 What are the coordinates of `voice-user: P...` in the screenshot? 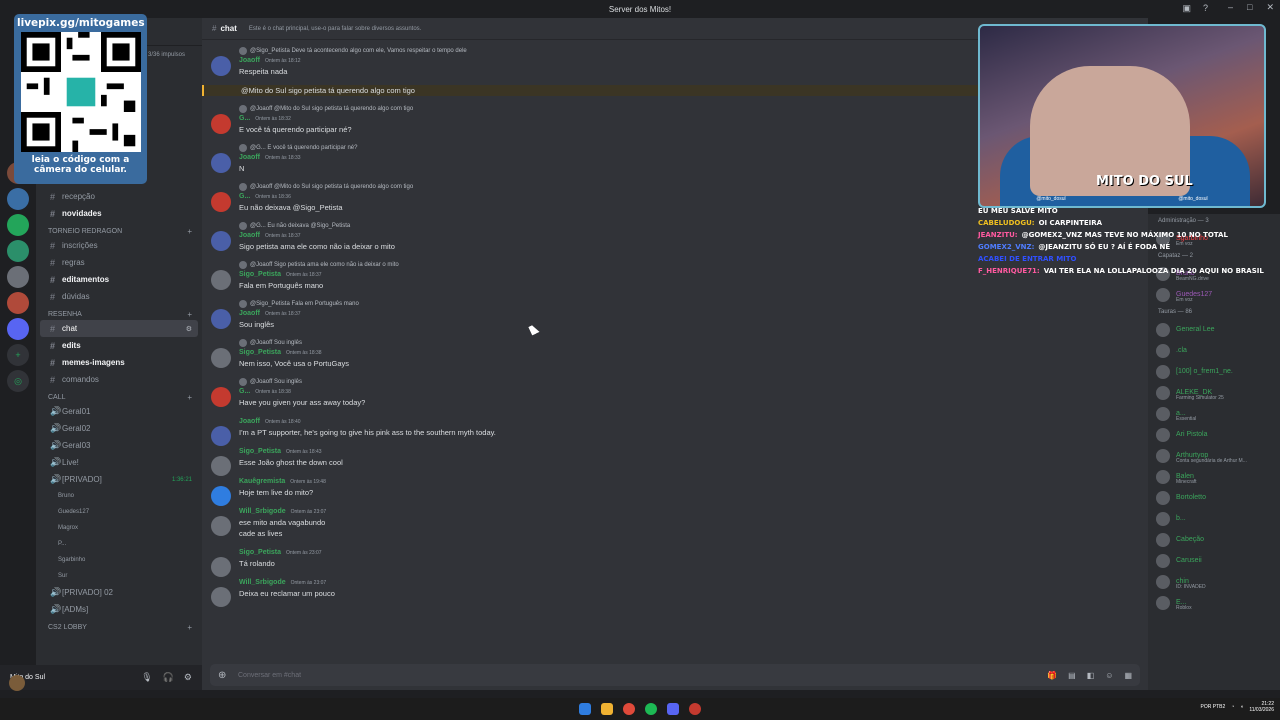 It's located at (119, 290).